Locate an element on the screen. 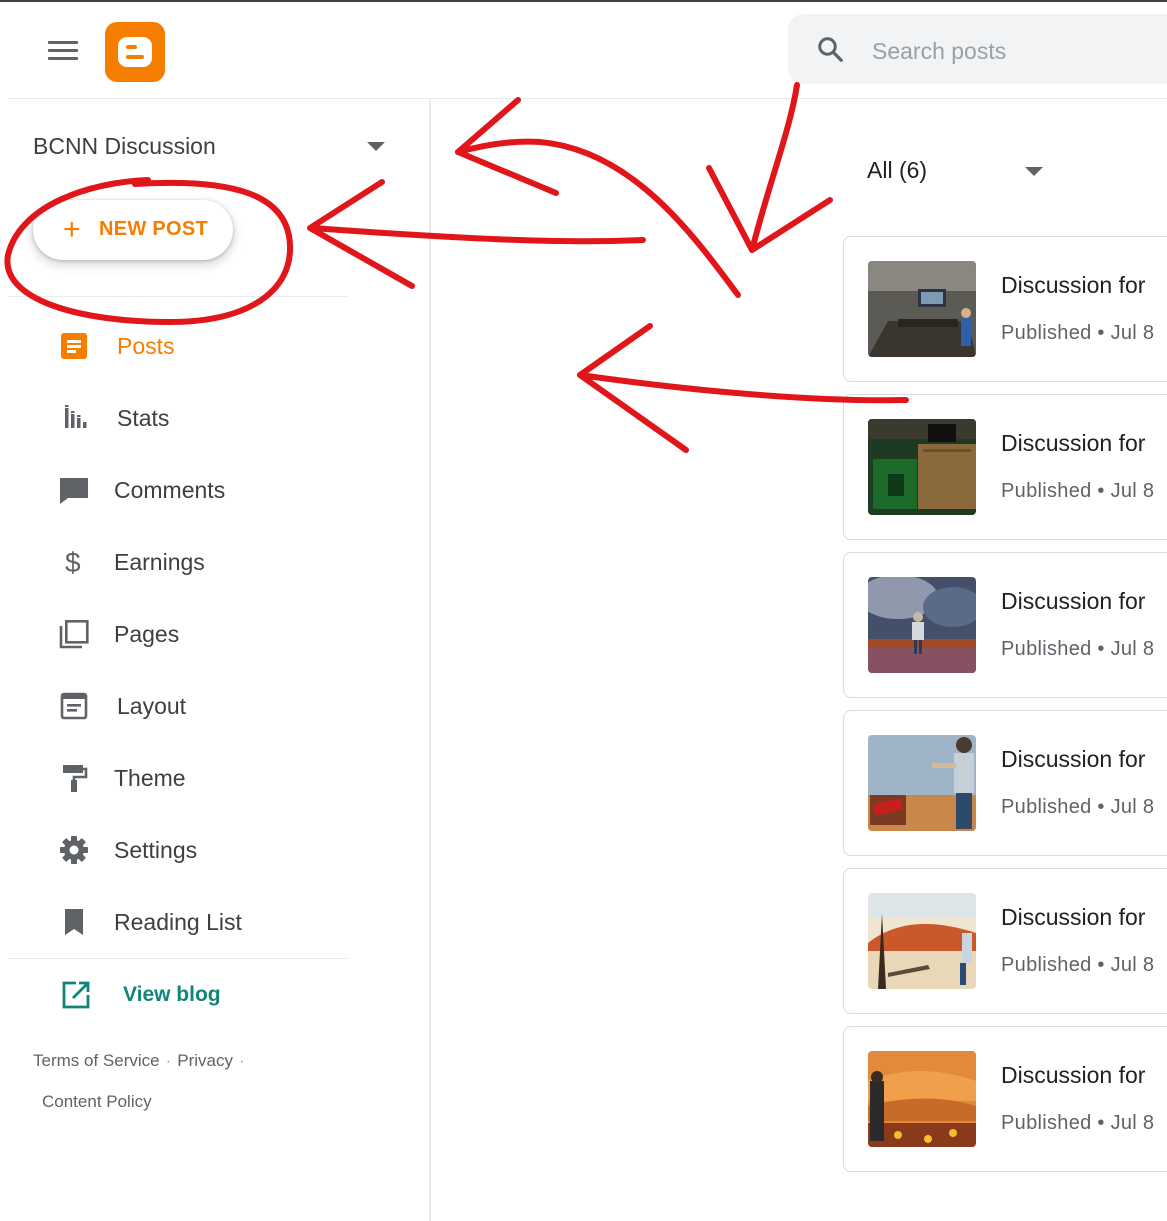 The height and width of the screenshot is (1221, 1167). hamburger-menu-icon is located at coordinates (63, 51).